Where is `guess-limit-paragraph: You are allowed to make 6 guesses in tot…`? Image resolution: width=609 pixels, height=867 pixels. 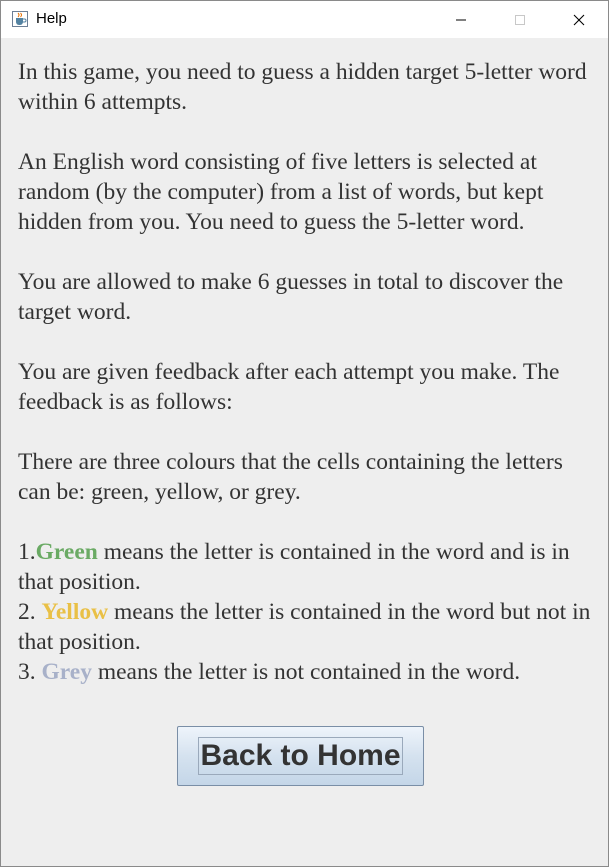 guess-limit-paragraph: You are allowed to make 6 guesses in tot… is located at coordinates (291, 297).